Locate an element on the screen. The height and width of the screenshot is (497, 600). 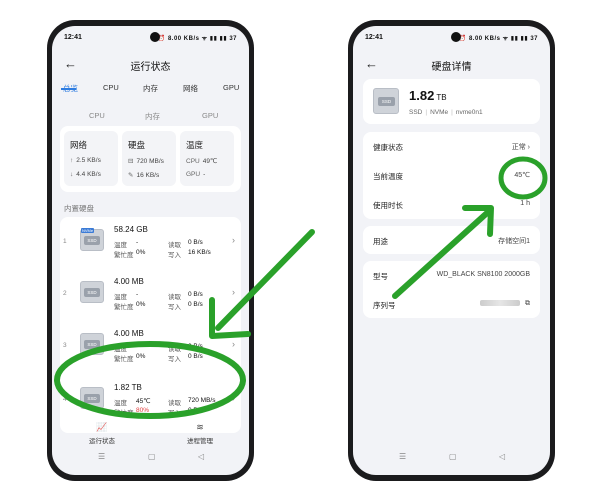
health-label: 健康状态 is located at coordinates (388, 147).